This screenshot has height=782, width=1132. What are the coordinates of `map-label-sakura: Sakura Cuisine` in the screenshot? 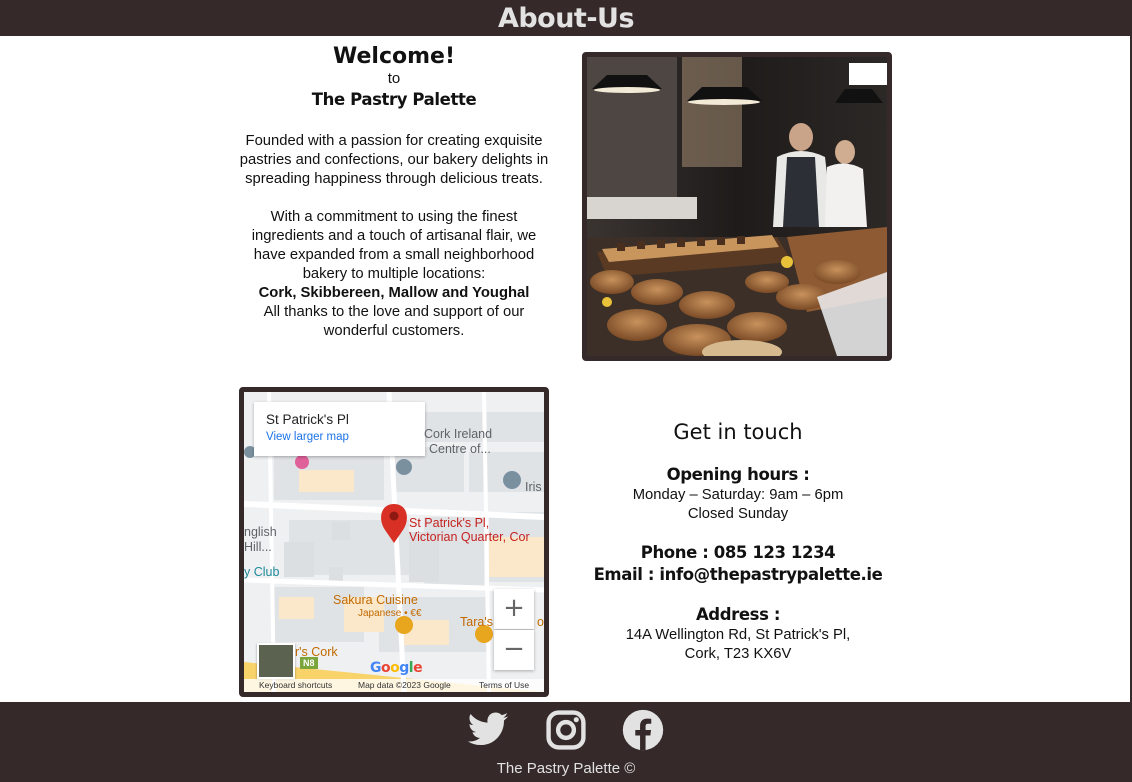 It's located at (375, 600).